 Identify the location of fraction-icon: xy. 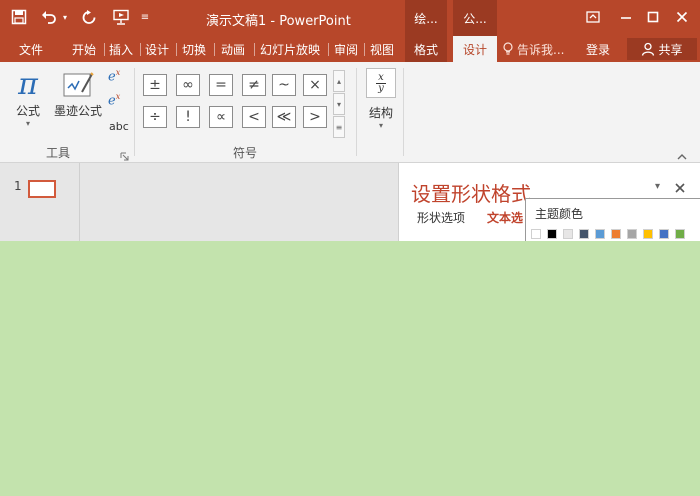
(381, 83).